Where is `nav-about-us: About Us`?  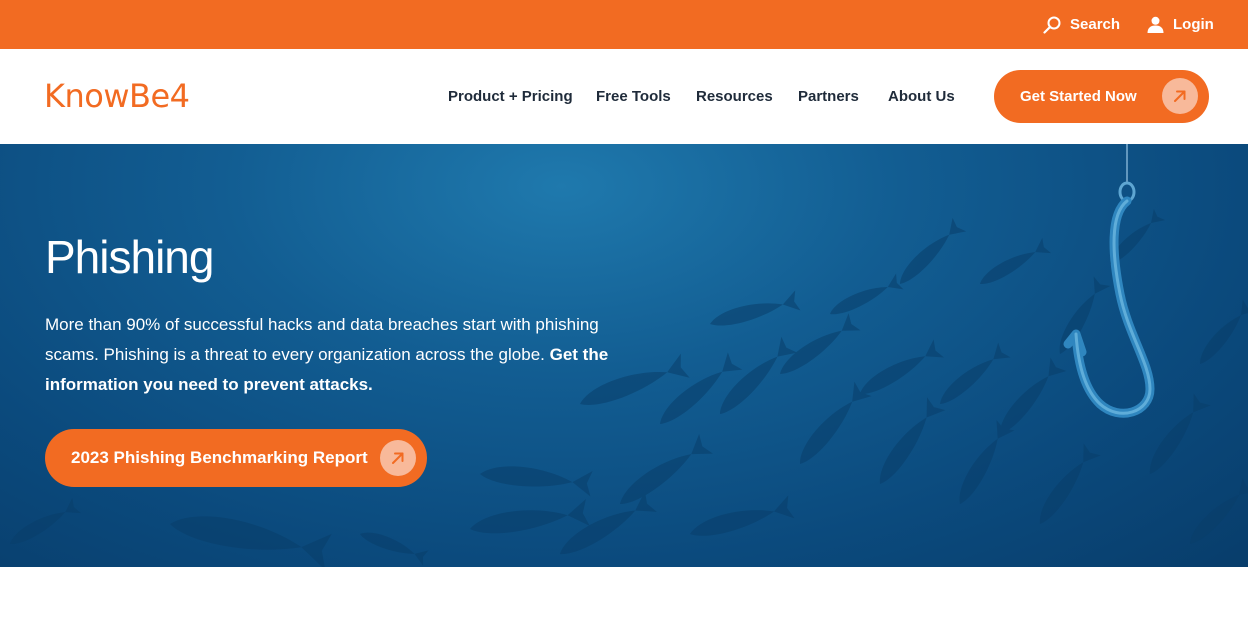
nav-about-us: About Us is located at coordinates (921, 96).